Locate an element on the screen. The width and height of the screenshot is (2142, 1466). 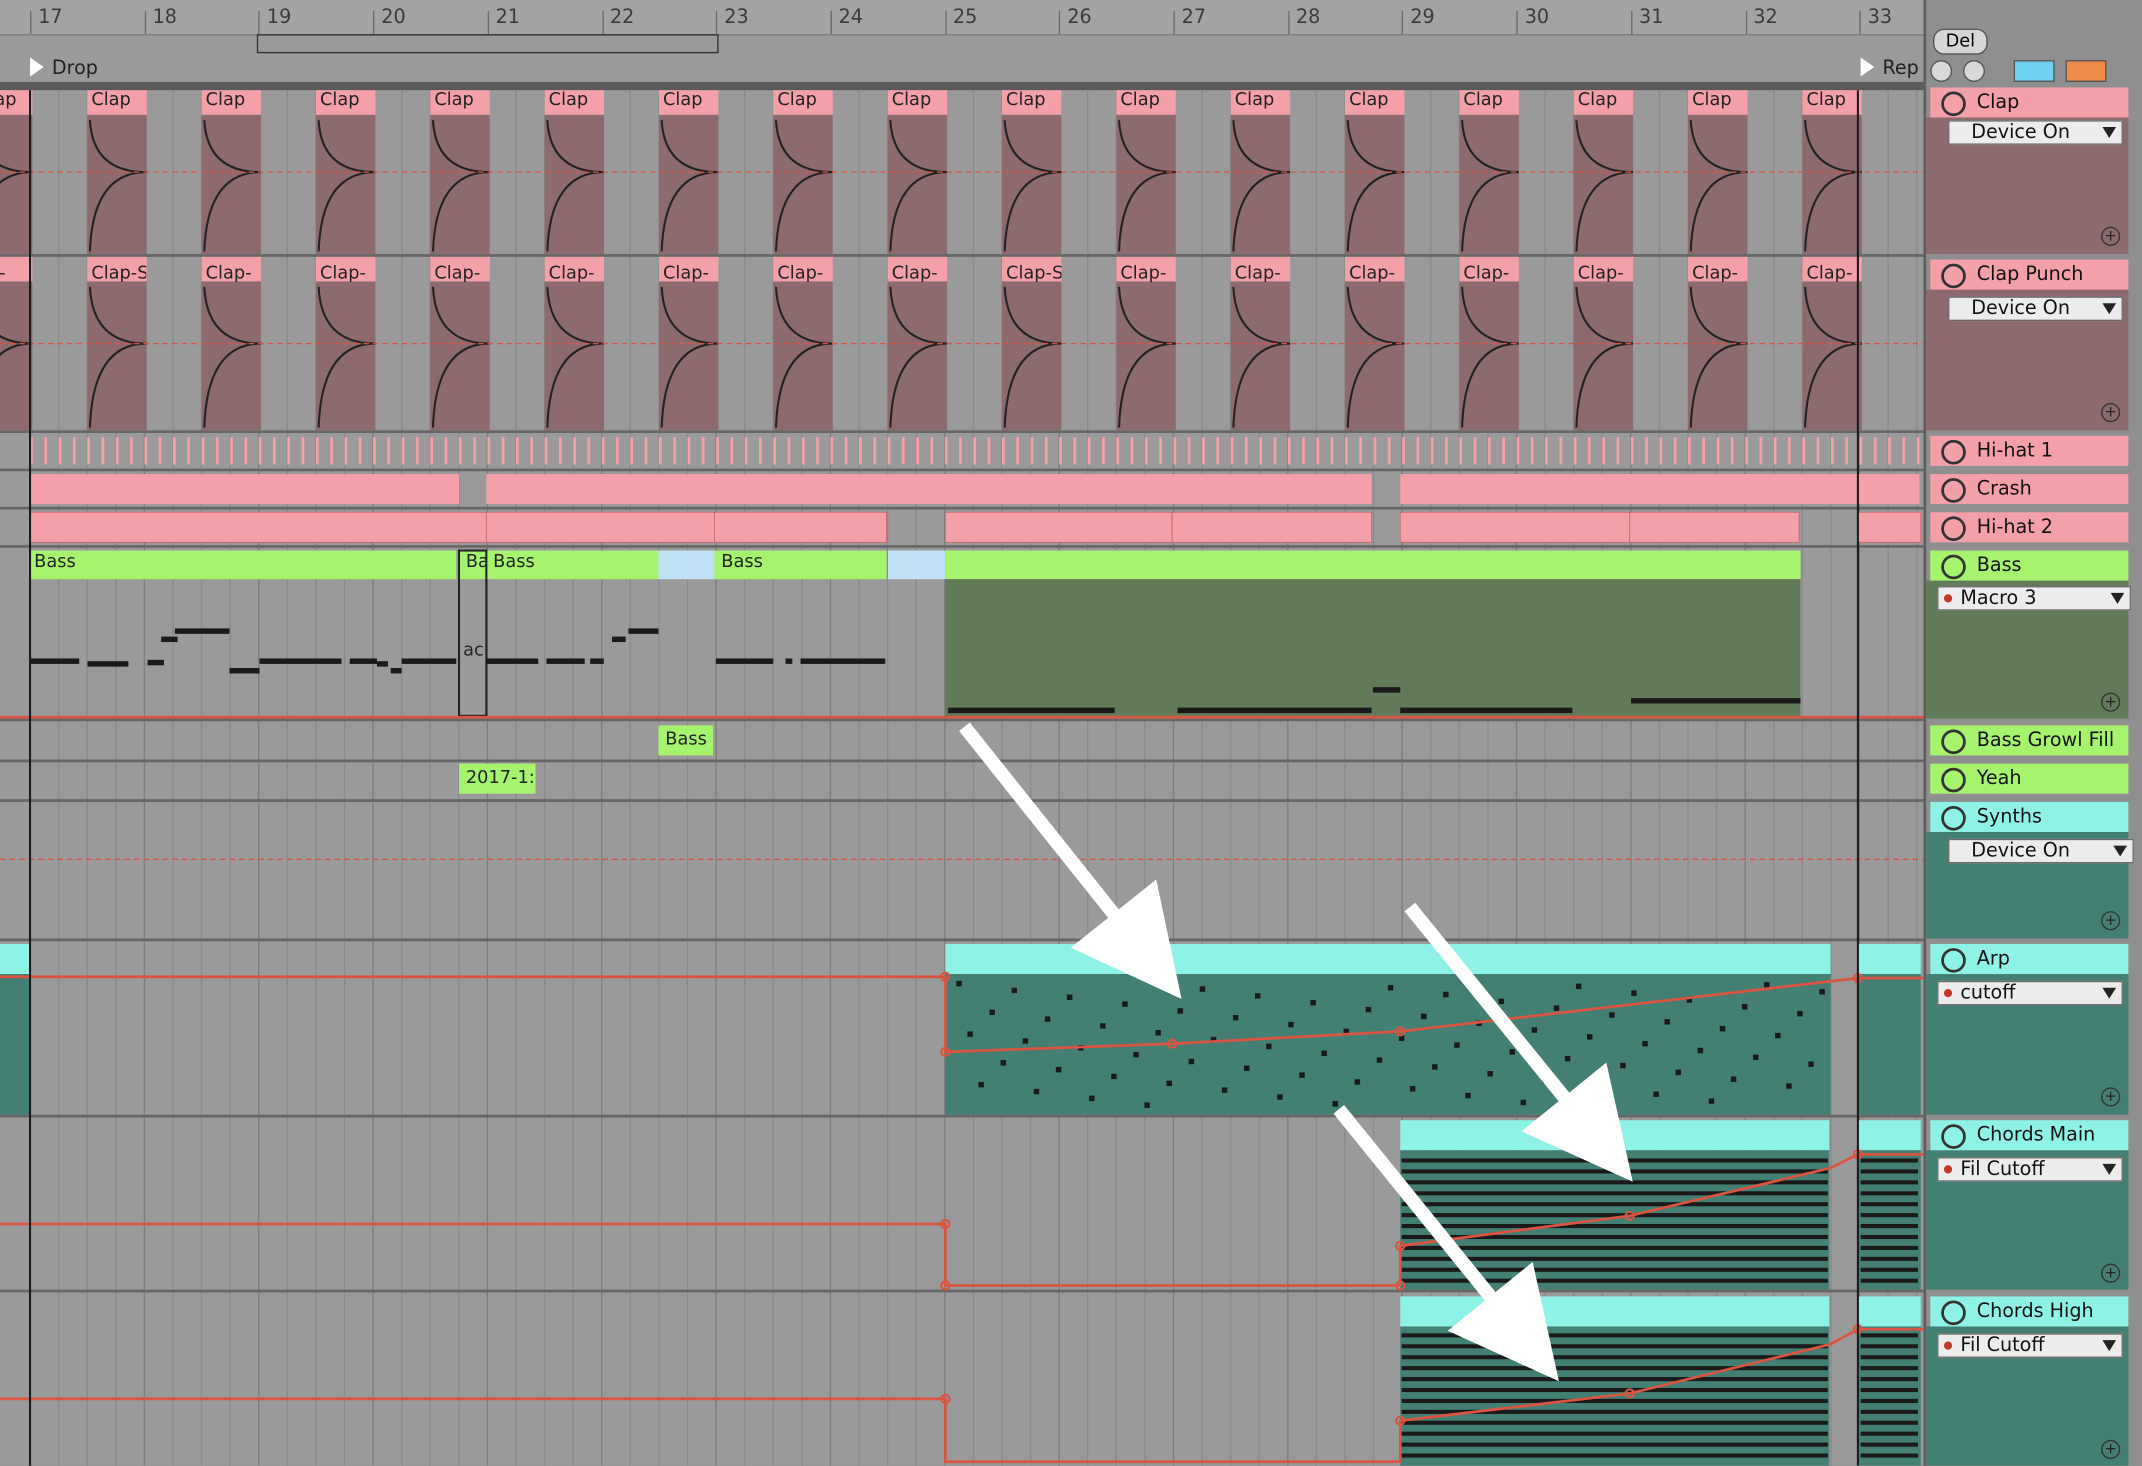
ruler-bar-number: 27 is located at coordinates (1194, 17).